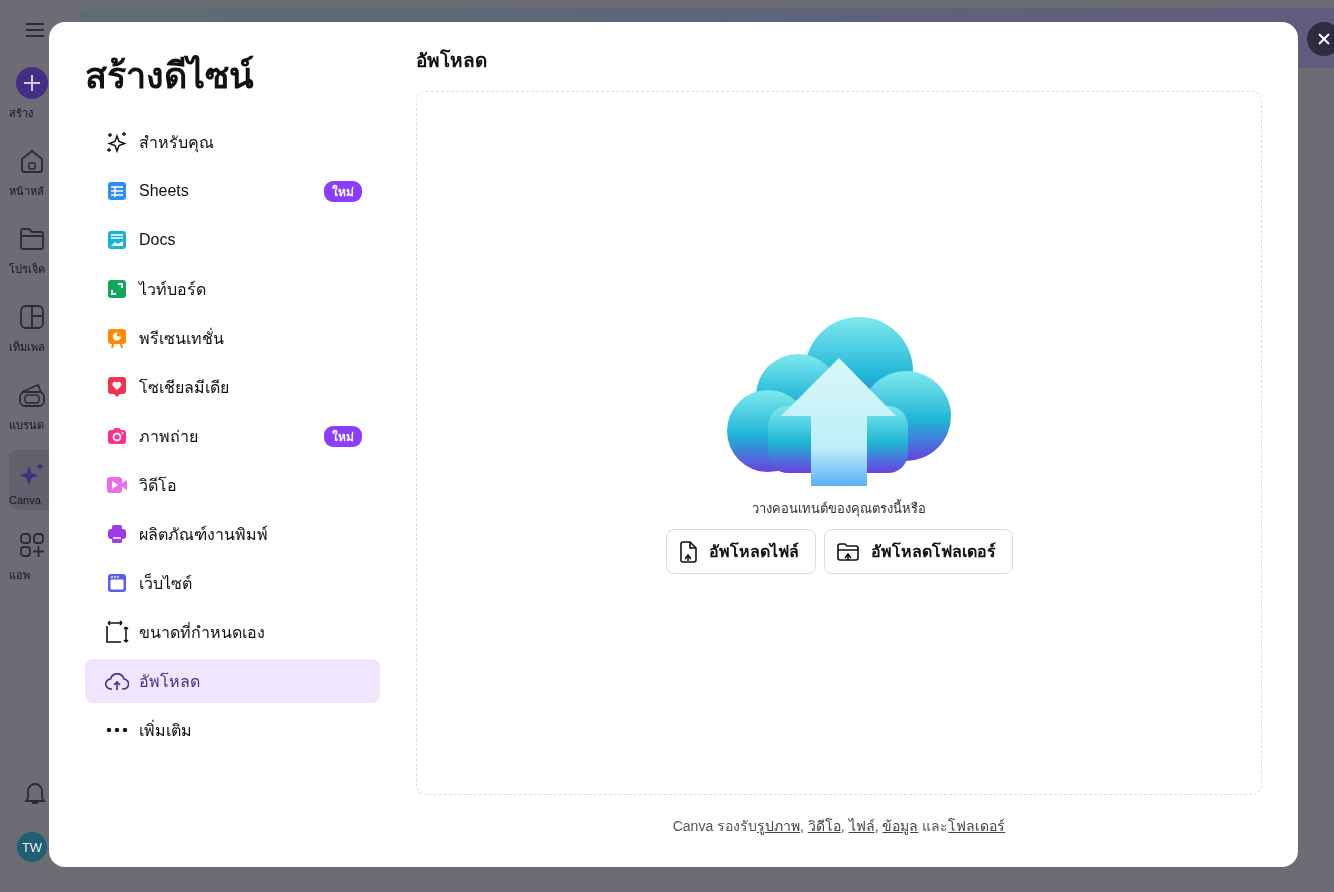 Image resolution: width=1334 pixels, height=892 pixels. What do you see at coordinates (977, 826) in the screenshot?
I see `link: โฟลเดอร์` at bounding box center [977, 826].